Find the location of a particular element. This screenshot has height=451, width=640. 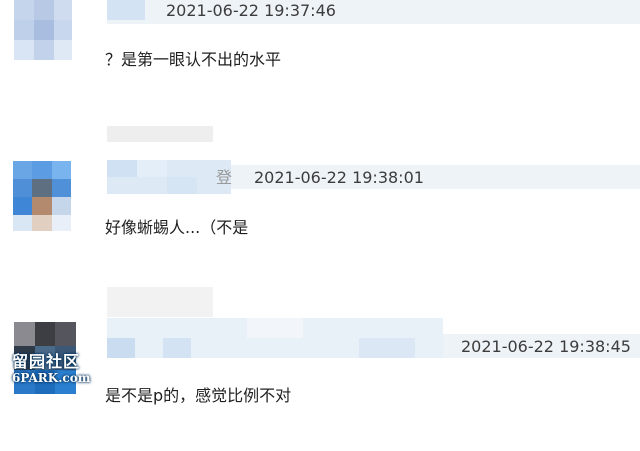

comment-text: 是不是p的，感觉比例不对 is located at coordinates (198, 395).